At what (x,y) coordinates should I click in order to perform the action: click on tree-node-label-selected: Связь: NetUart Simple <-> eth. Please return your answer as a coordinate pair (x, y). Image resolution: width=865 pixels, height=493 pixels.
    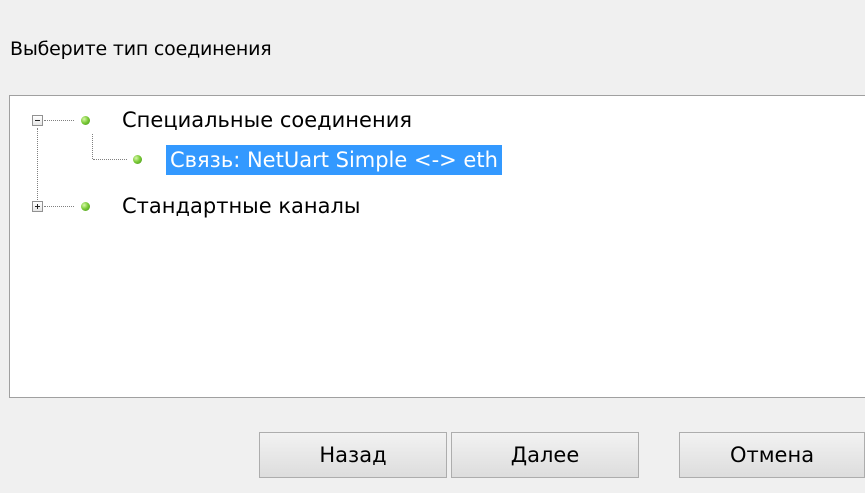
    Looking at the image, I should click on (334, 160).